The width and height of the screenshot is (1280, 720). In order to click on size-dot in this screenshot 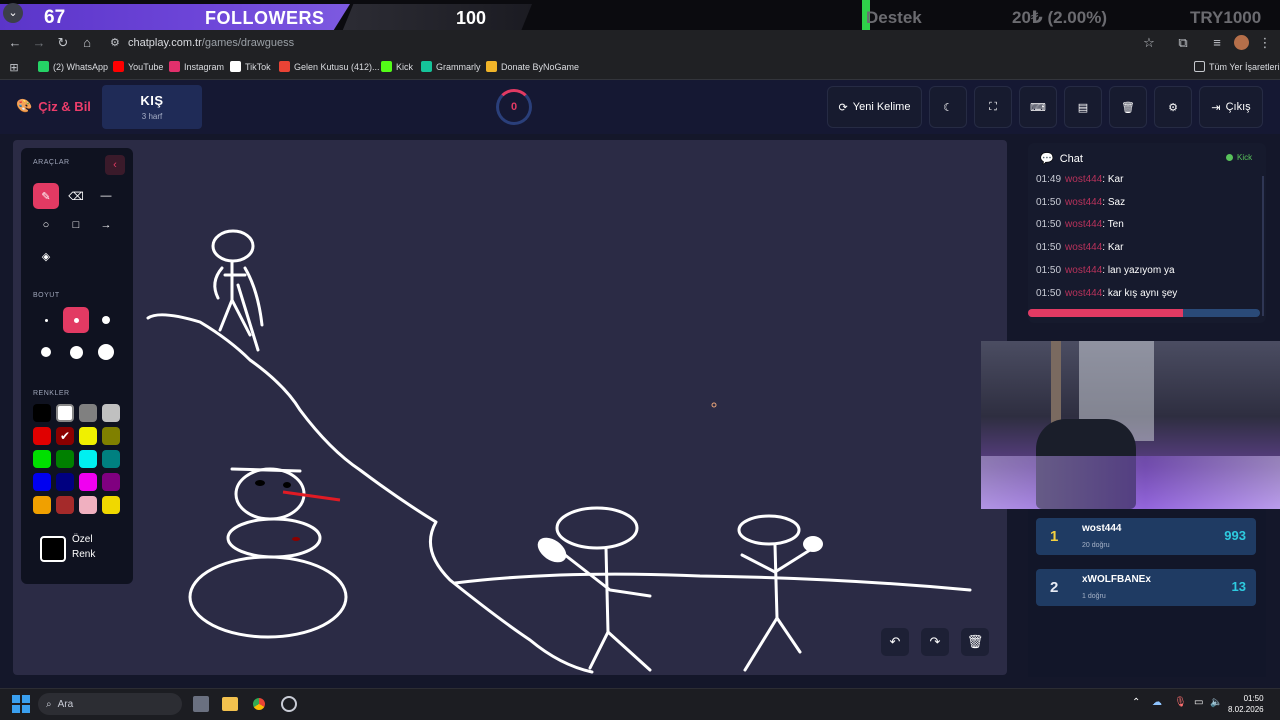, I will do `click(76, 352)`.